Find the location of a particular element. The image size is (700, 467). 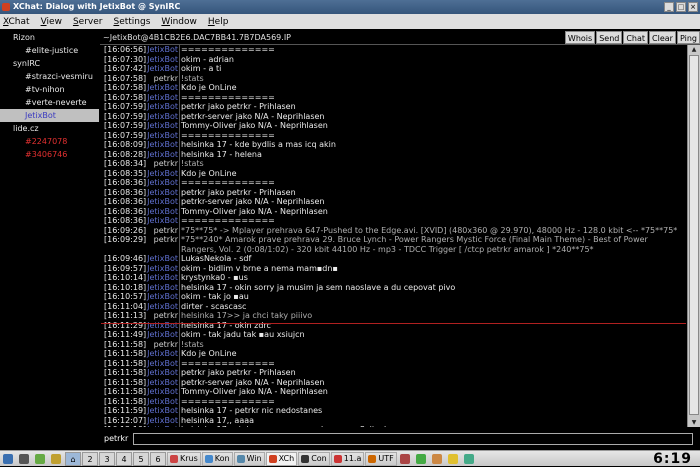

channel-item: #strazci-vesmiru is located at coordinates (49, 76).